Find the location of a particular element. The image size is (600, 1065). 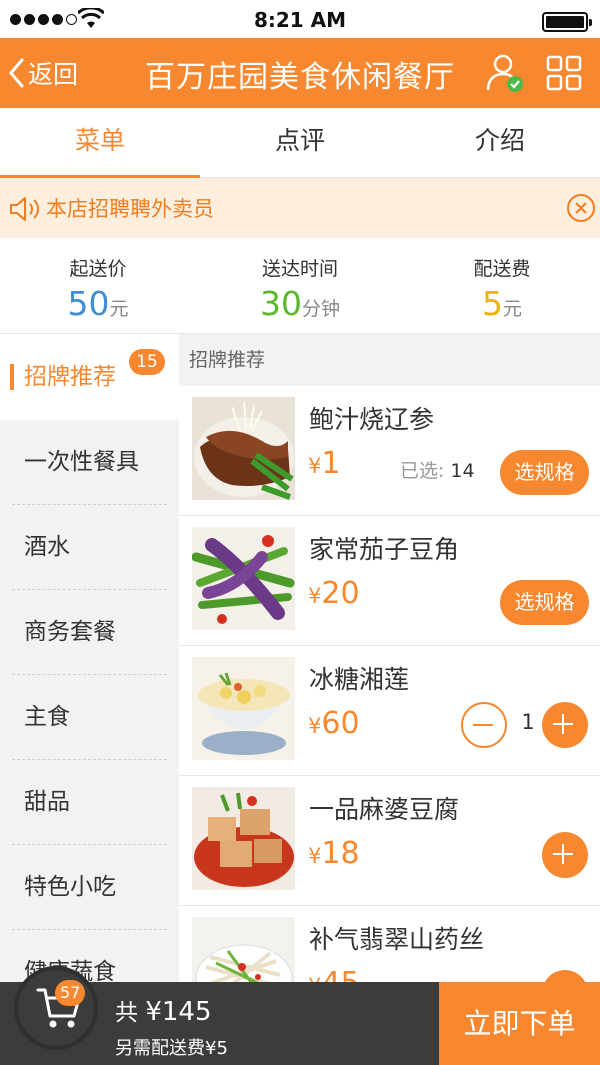

quantity-value: 1 is located at coordinates (528, 722).